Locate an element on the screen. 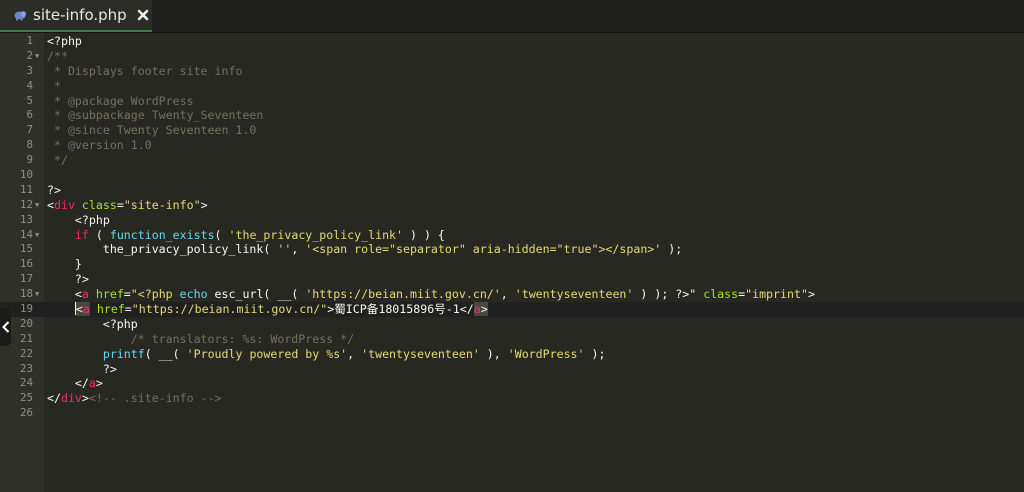 The height and width of the screenshot is (492, 1024). code-line: 21 /* translators: %s: WordPress */ is located at coordinates (512, 339).